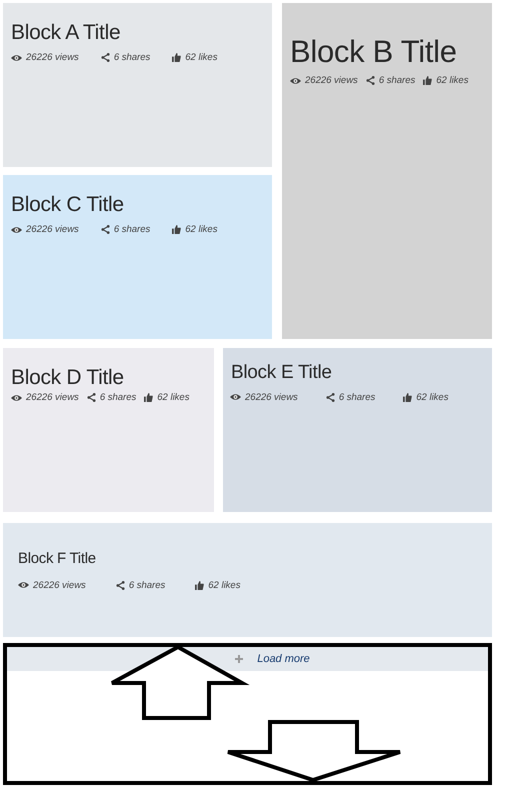  Describe the element at coordinates (66, 32) in the screenshot. I see `block-title: Block A Title` at that location.